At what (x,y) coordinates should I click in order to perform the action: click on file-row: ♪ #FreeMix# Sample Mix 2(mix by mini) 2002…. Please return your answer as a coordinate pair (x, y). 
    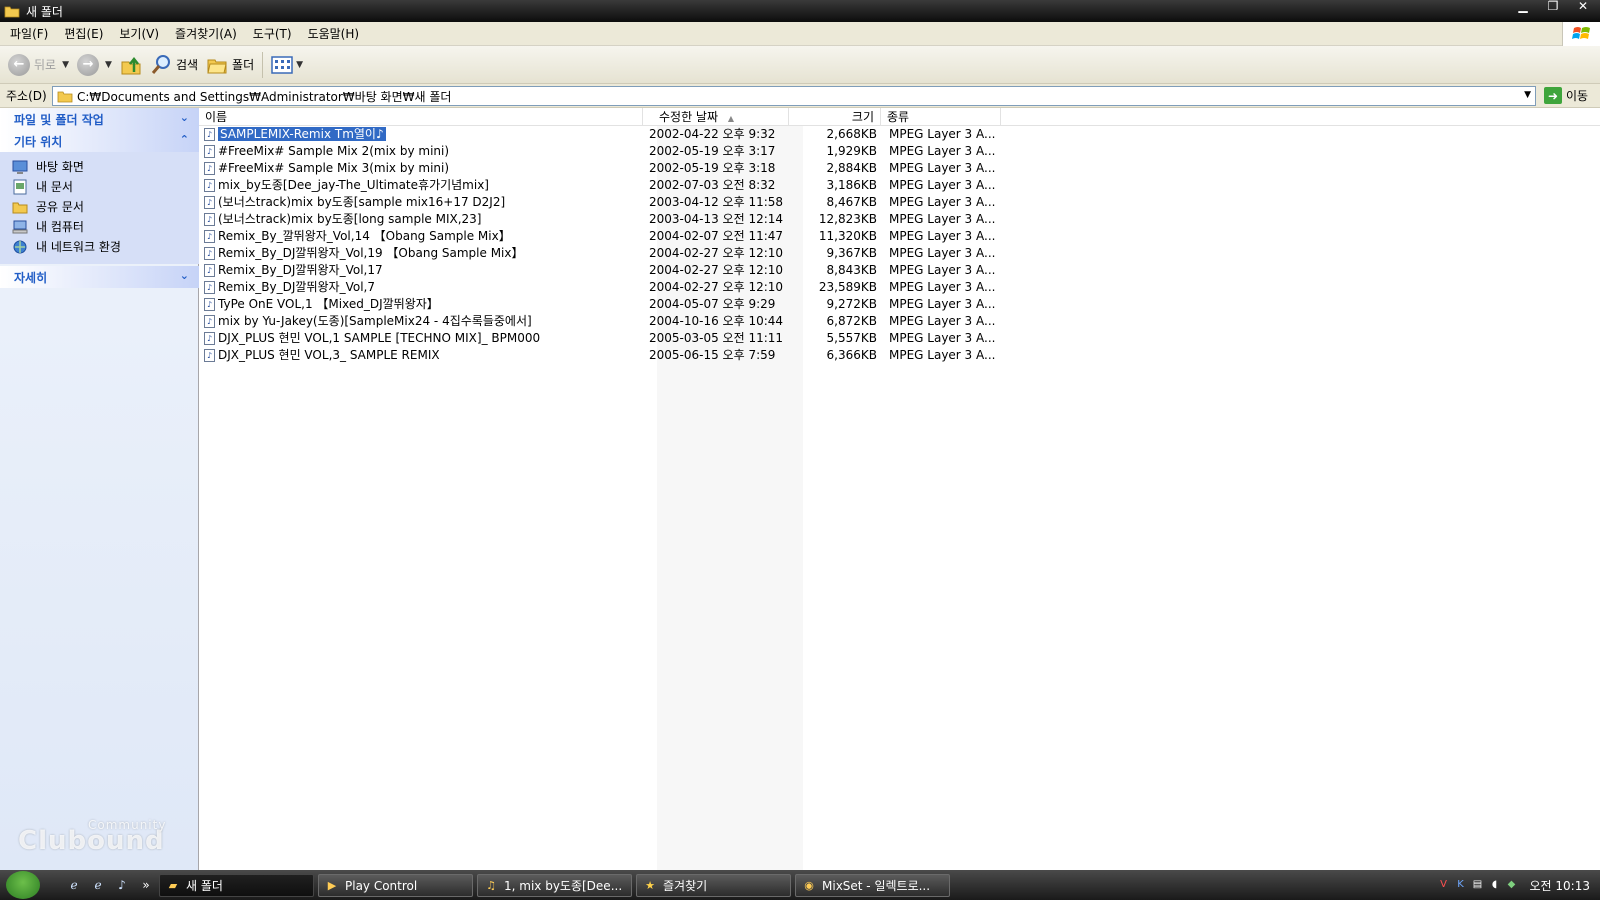
    Looking at the image, I should click on (699, 151).